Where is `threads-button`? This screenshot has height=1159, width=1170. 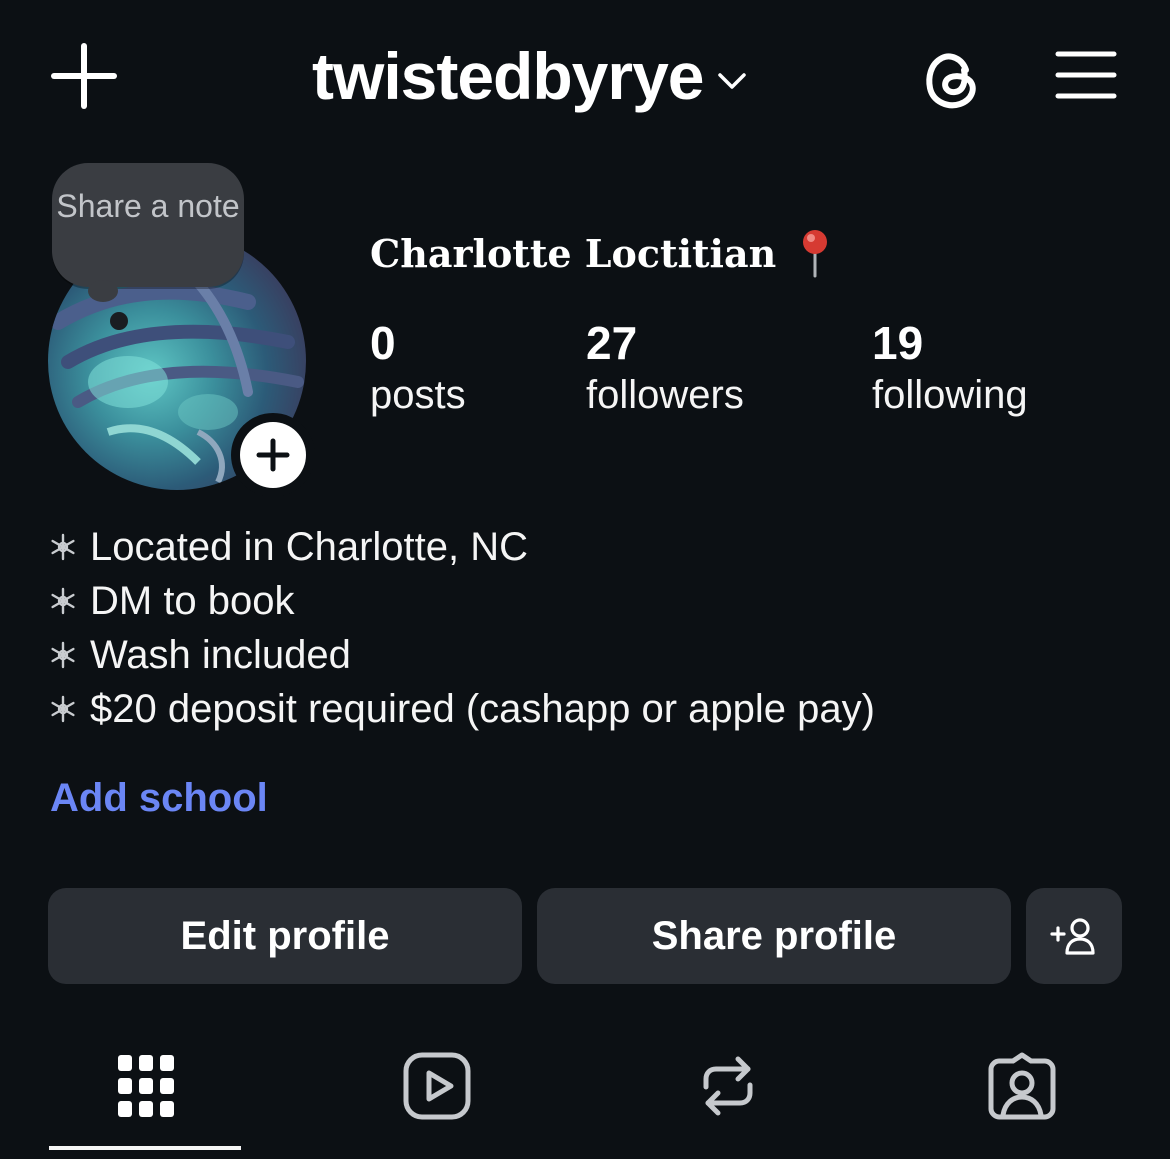 threads-button is located at coordinates (953, 79).